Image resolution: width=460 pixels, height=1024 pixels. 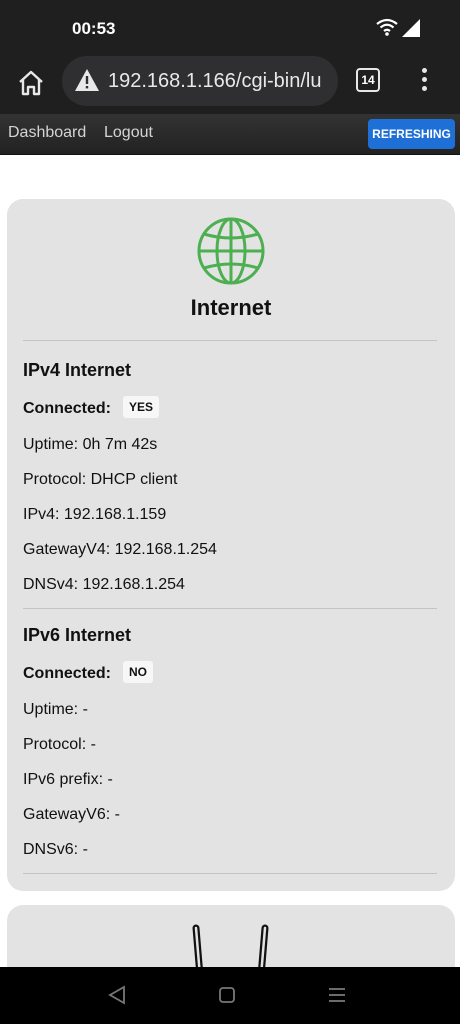 I want to click on signal-icon, so click(x=411, y=30).